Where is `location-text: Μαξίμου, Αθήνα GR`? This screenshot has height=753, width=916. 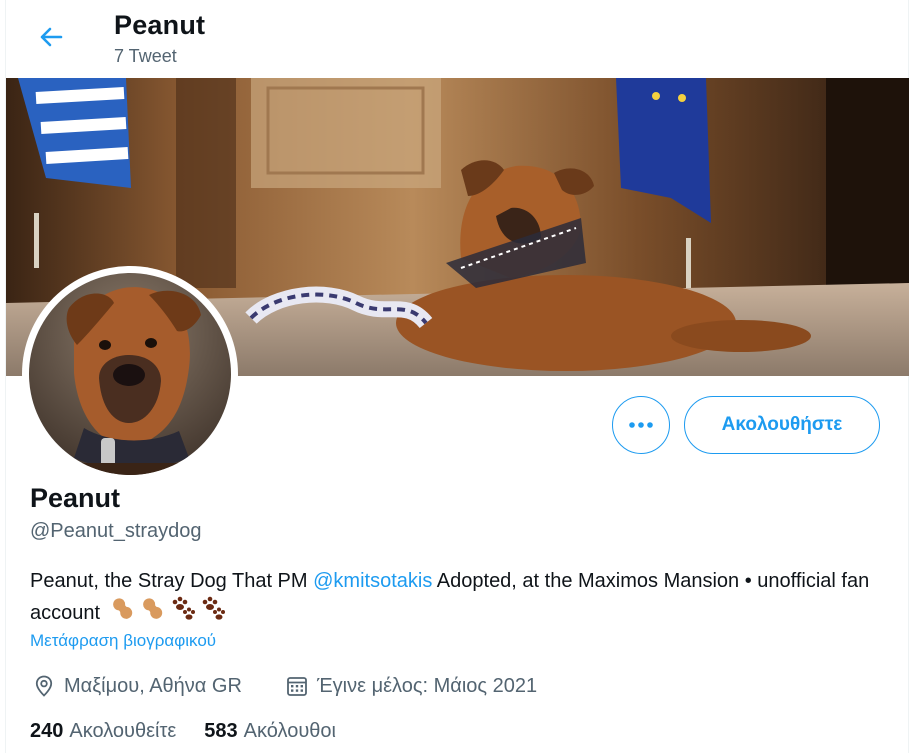
location-text: Μαξίμου, Αθήνα GR is located at coordinates (153, 685).